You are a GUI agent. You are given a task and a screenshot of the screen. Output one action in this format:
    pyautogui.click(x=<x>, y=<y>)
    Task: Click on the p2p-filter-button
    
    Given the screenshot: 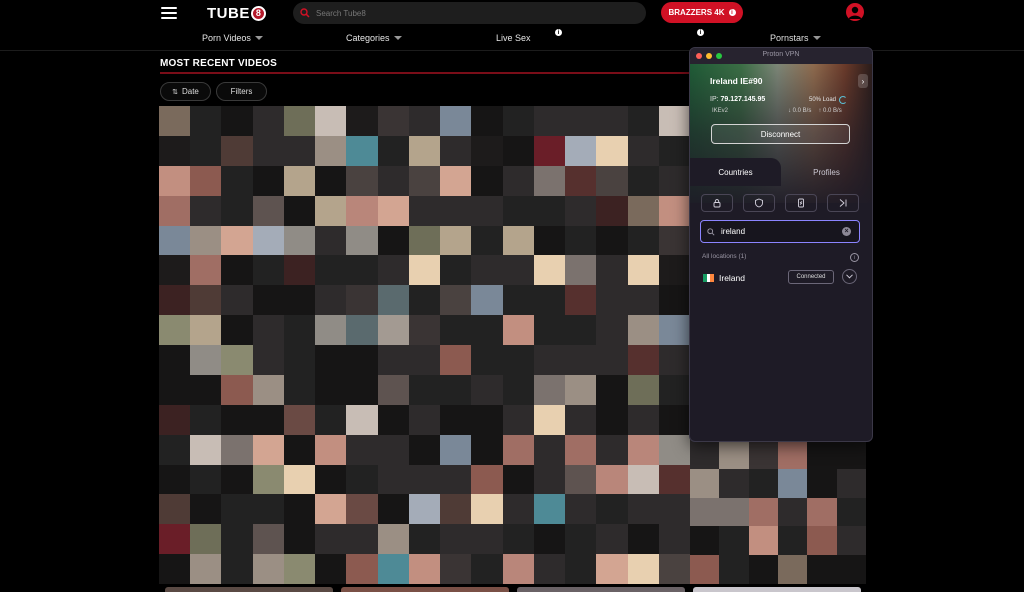 What is the action you would take?
    pyautogui.click(x=801, y=203)
    